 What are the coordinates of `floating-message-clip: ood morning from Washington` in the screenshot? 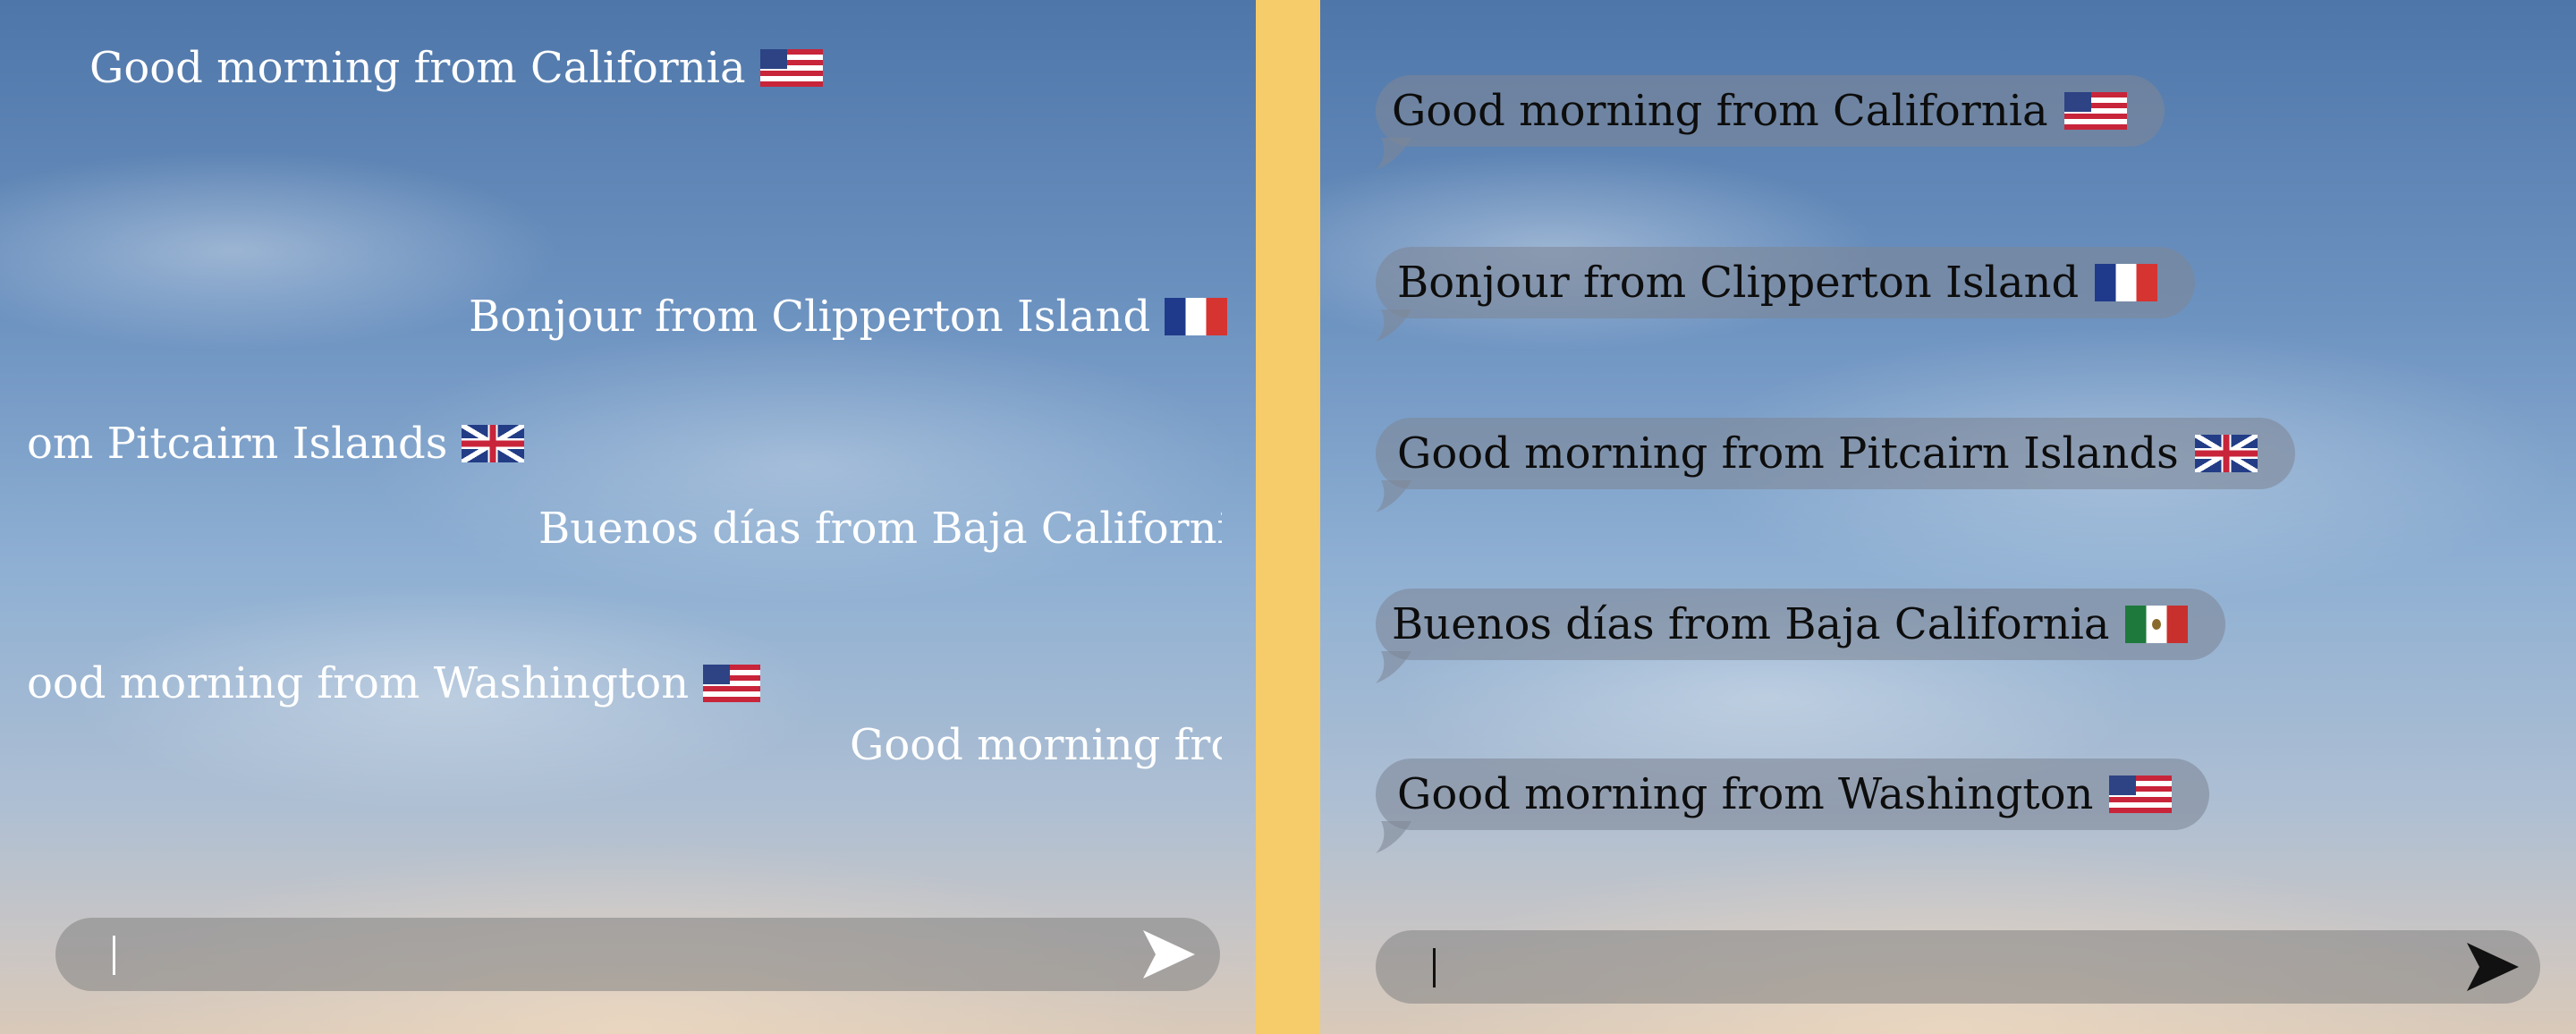 It's located at (393, 689).